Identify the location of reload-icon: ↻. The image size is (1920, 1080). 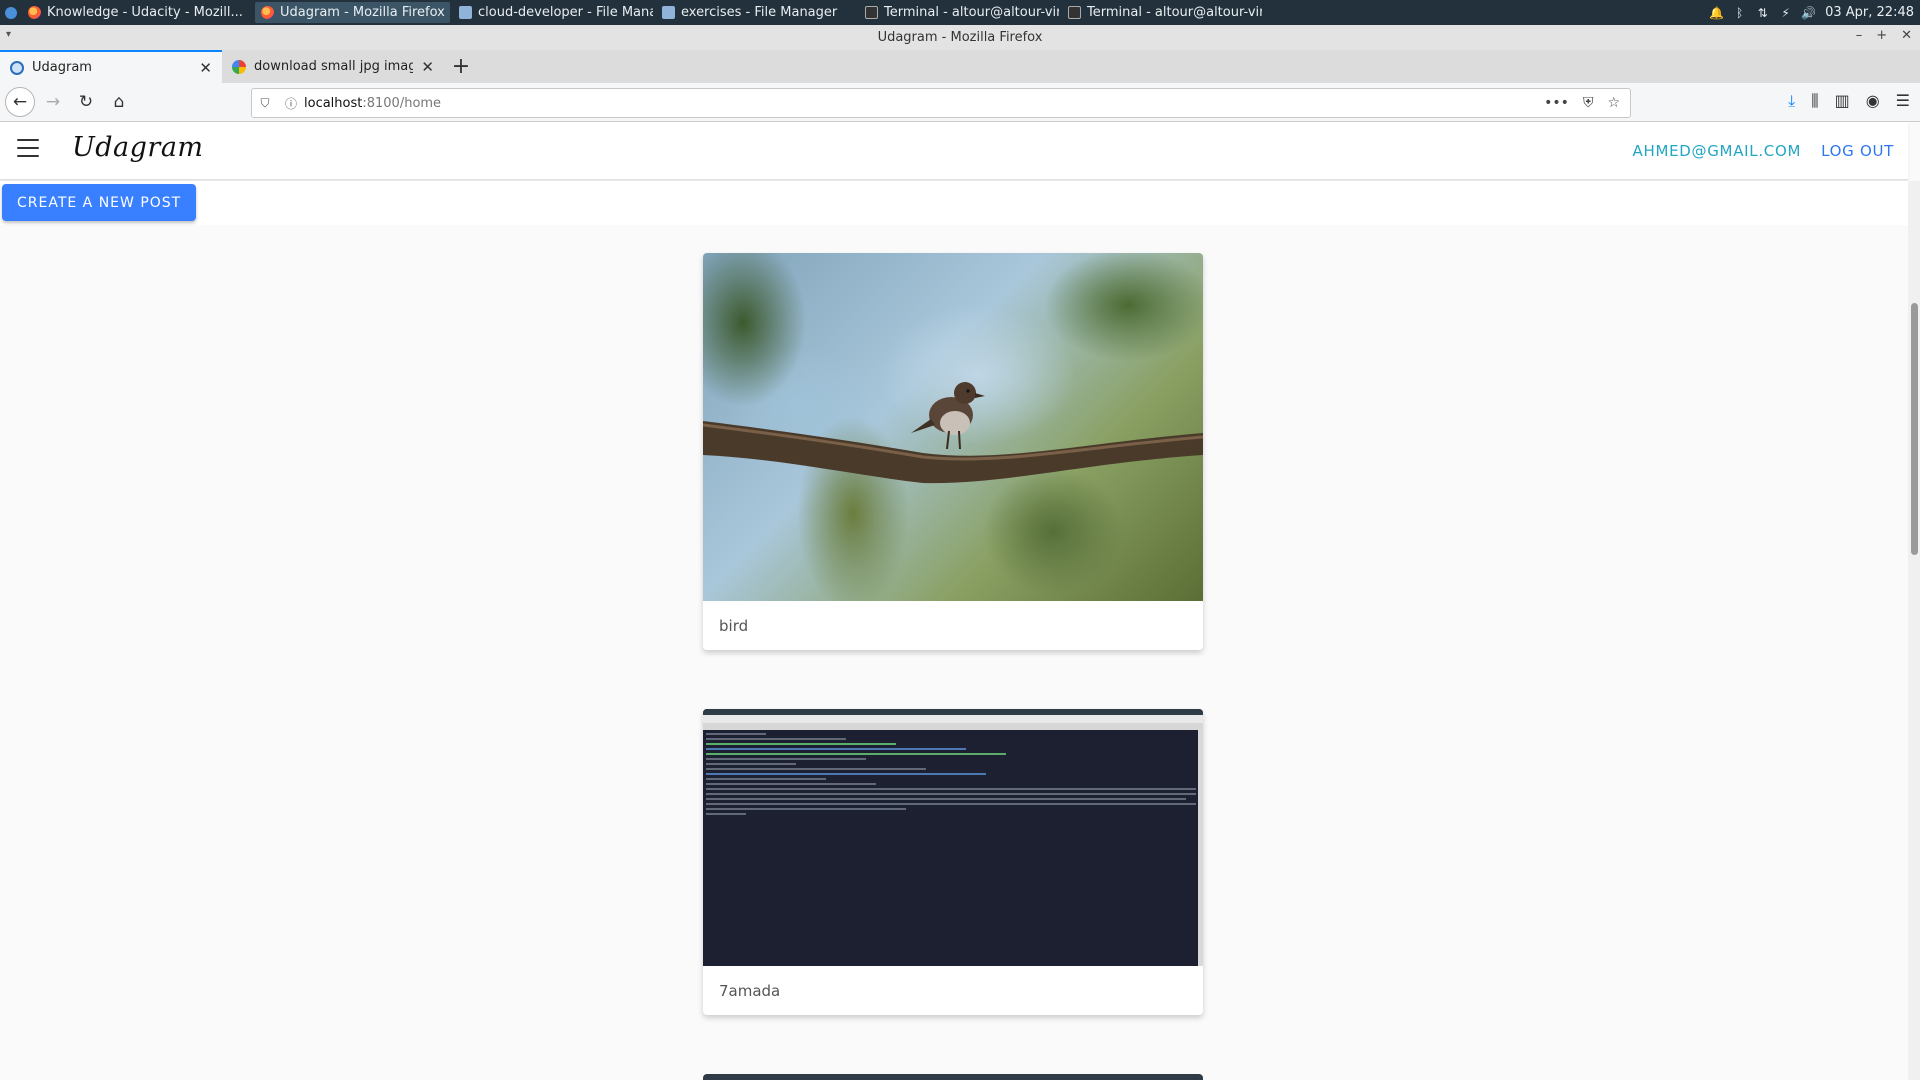
(86, 102).